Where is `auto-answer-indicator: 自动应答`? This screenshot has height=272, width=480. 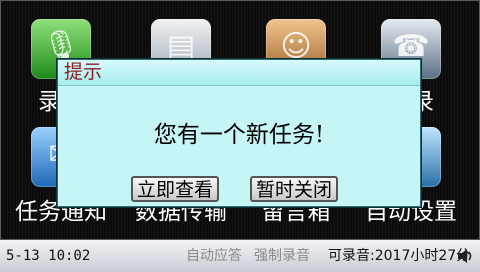 auto-answer-indicator: 自动应答 is located at coordinates (214, 256).